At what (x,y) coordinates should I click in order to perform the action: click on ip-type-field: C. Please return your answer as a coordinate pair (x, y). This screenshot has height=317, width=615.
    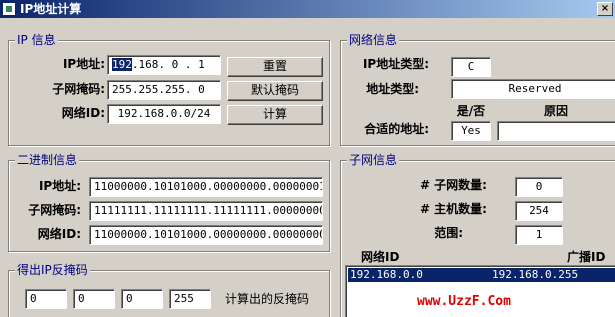
    Looking at the image, I should click on (471, 67).